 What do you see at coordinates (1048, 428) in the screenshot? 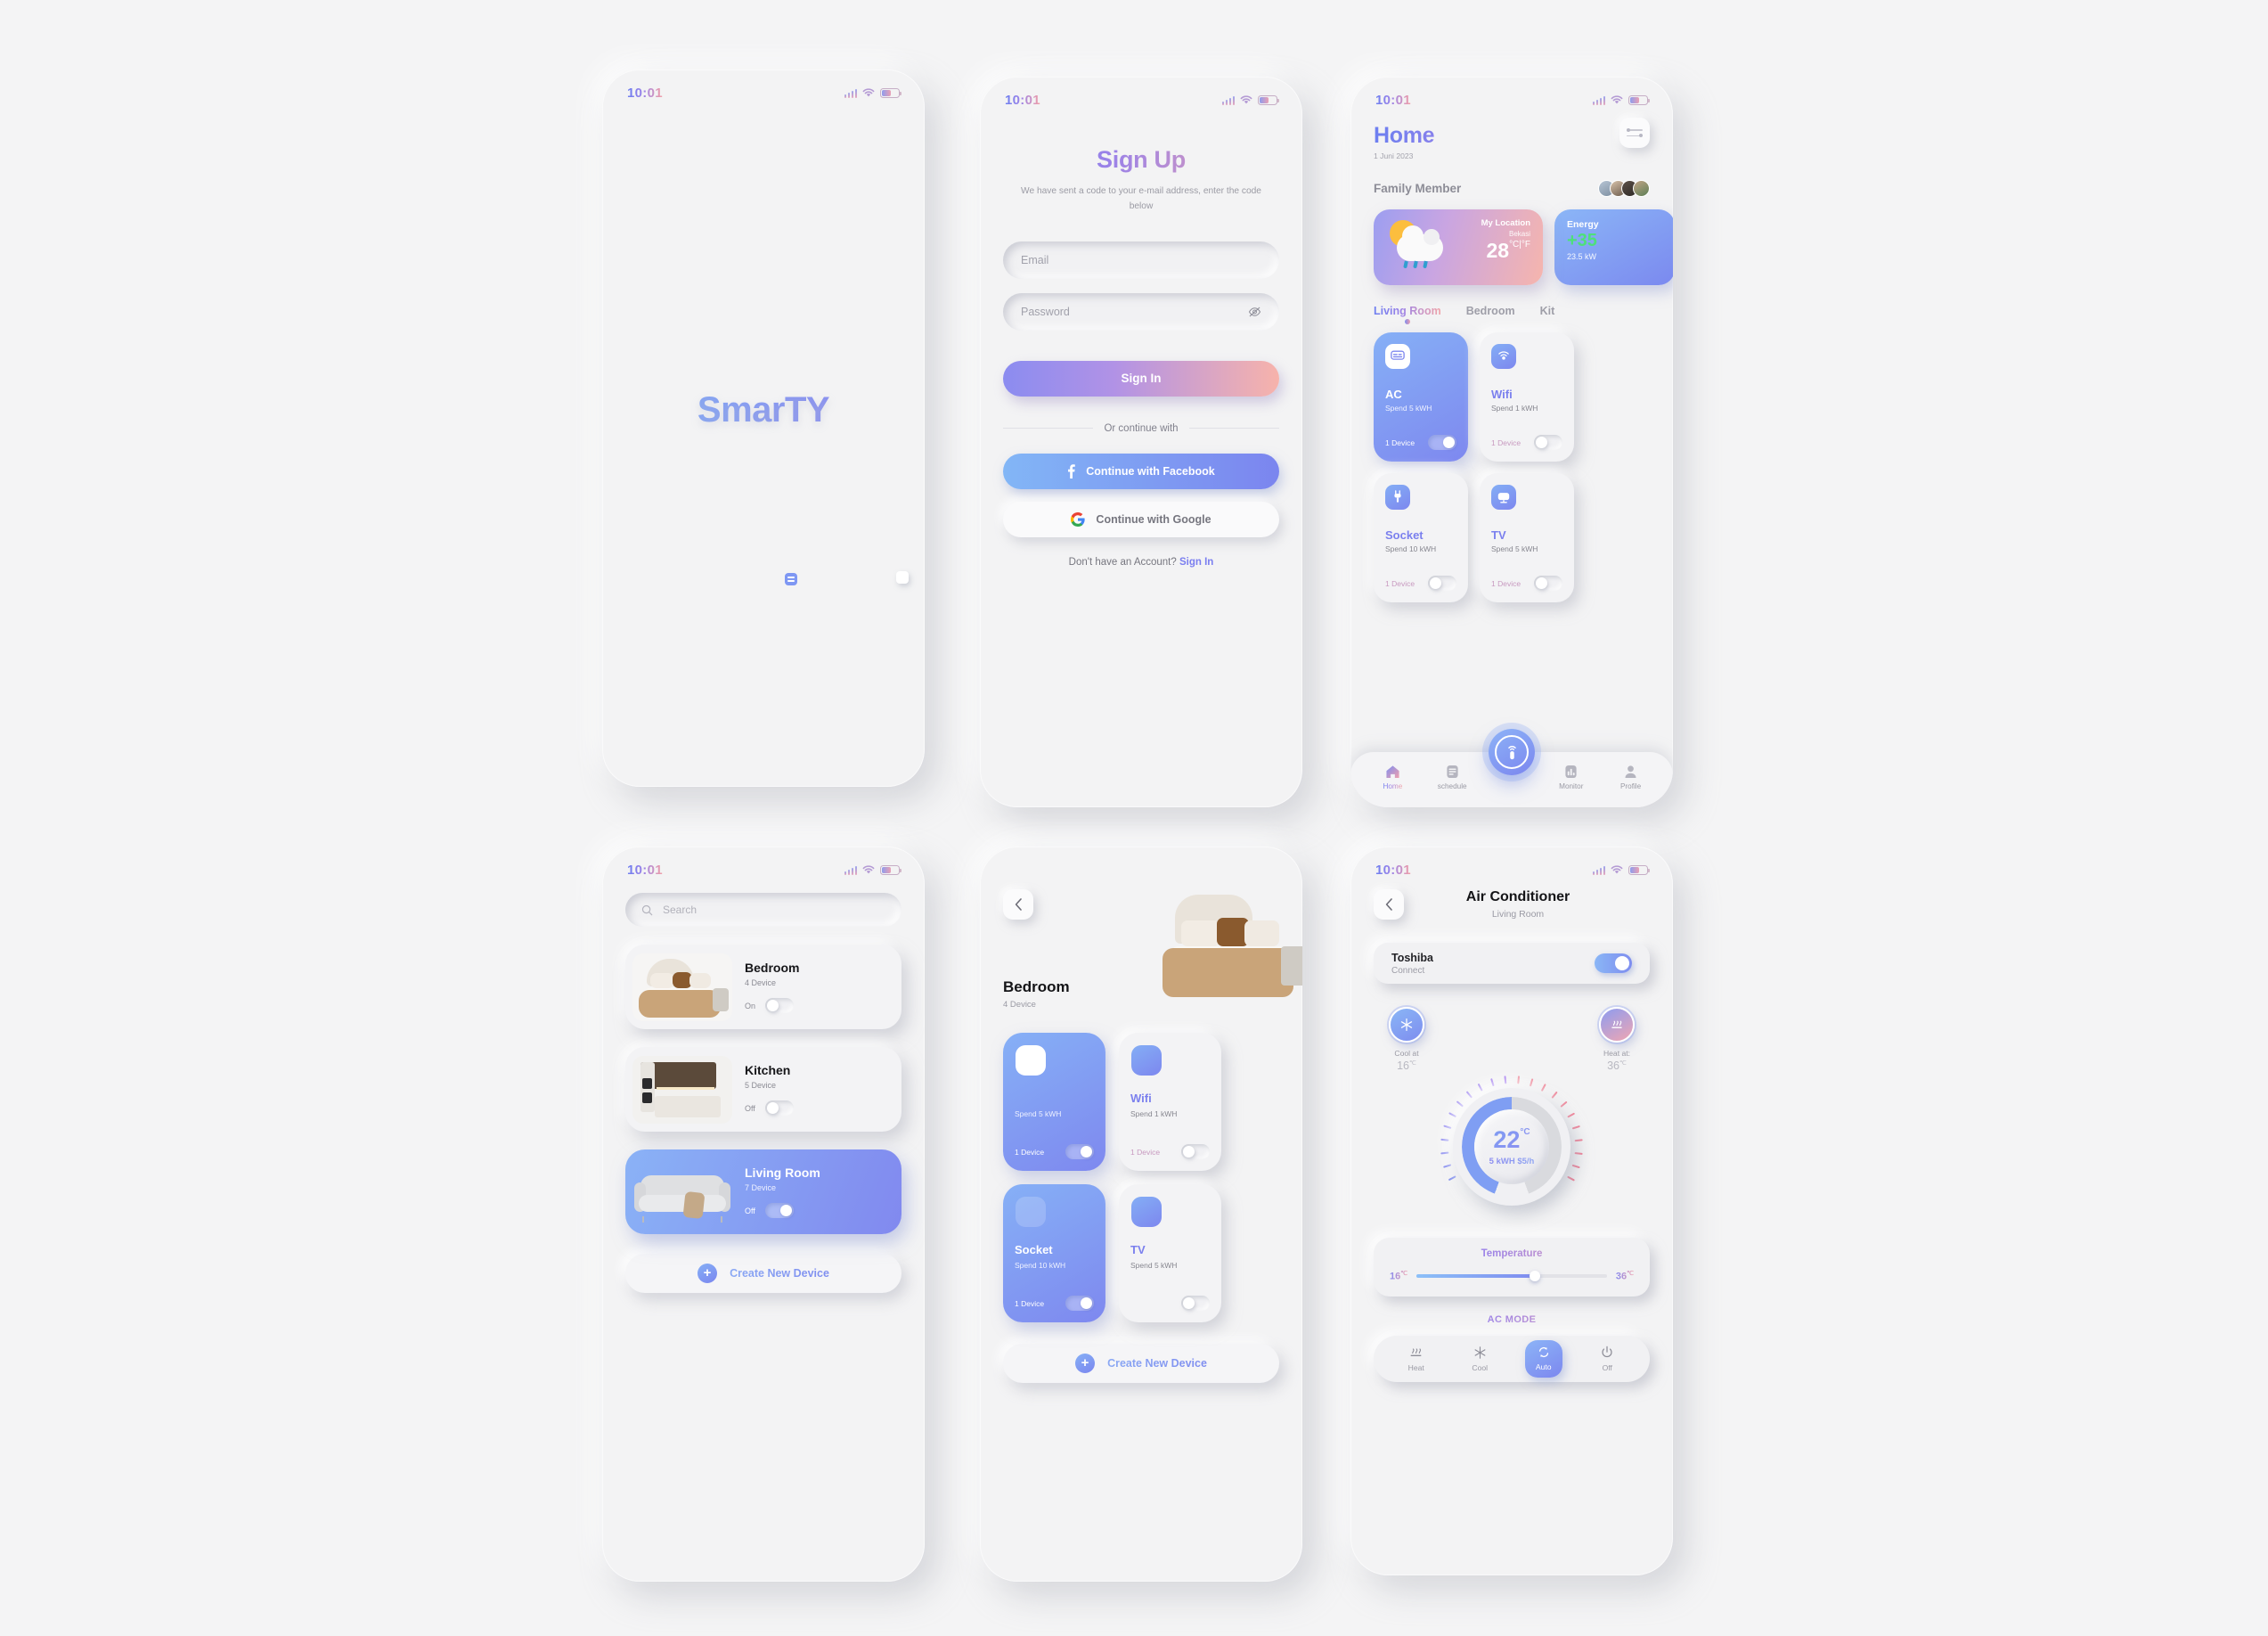
I see `divider-line-left` at bounding box center [1048, 428].